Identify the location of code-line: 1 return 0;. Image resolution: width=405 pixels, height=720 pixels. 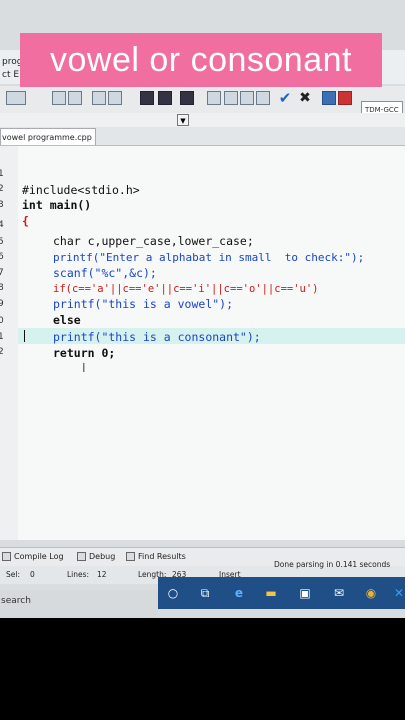
(202, 336).